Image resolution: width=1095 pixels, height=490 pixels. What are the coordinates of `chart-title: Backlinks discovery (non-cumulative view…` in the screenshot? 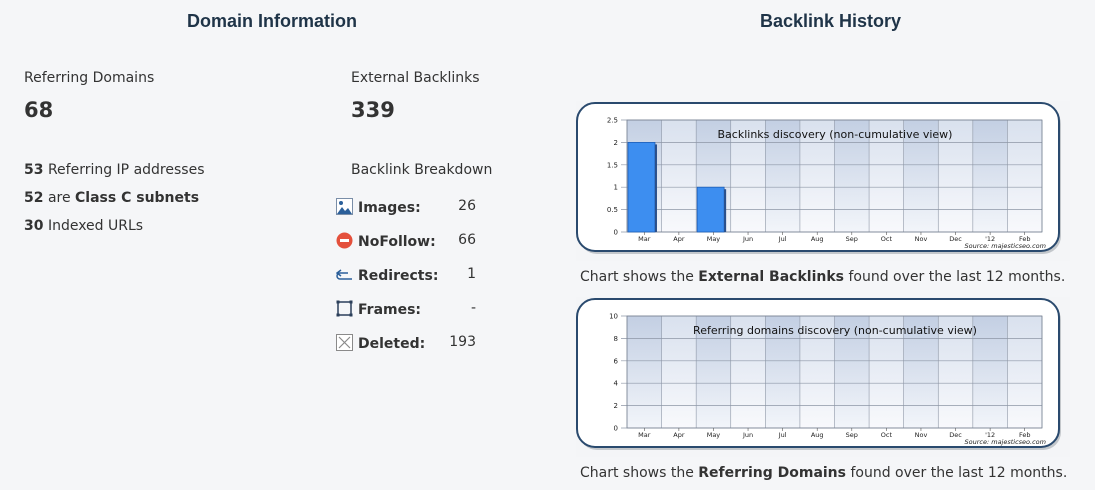 It's located at (835, 134).